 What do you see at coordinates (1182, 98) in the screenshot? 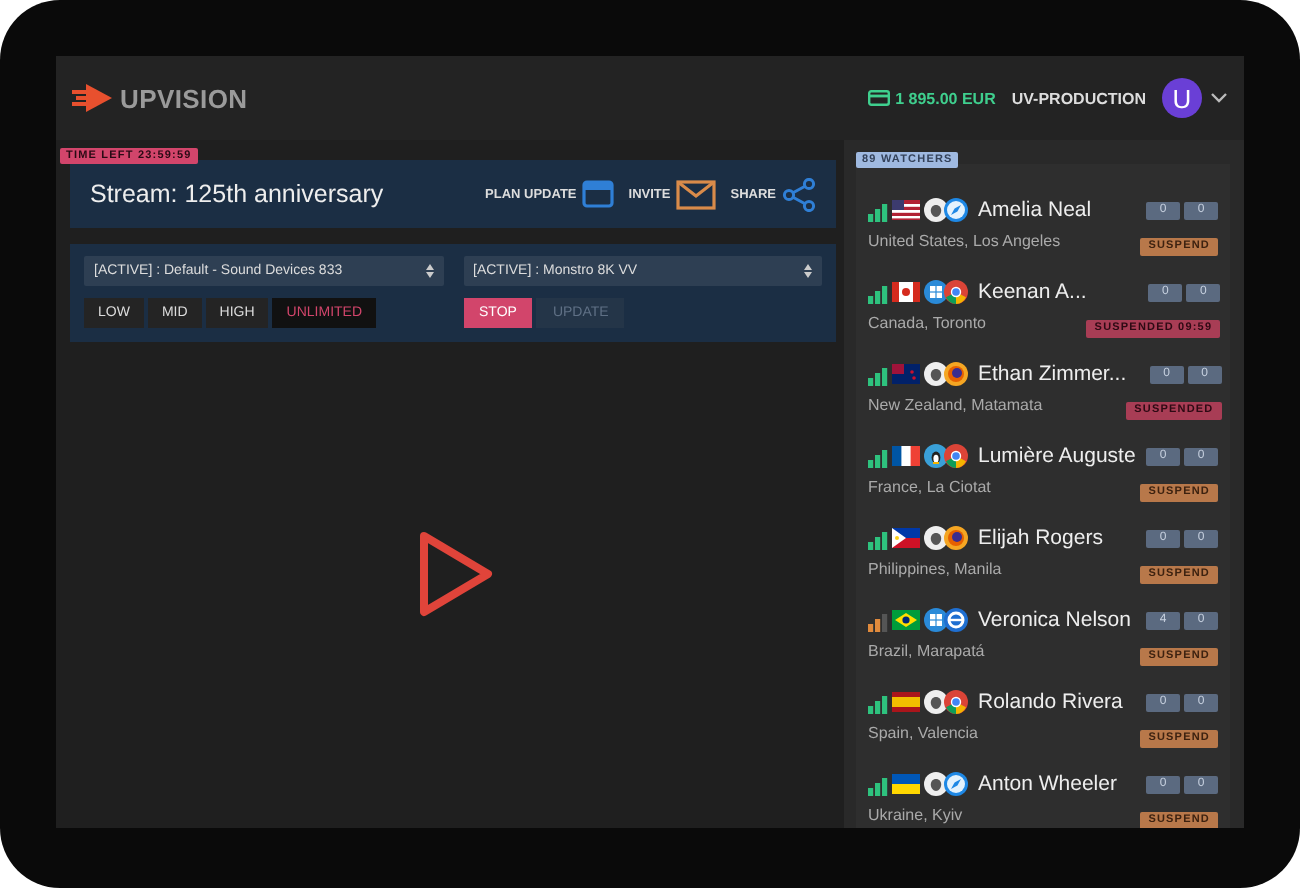
I see `user-avatar: U` at bounding box center [1182, 98].